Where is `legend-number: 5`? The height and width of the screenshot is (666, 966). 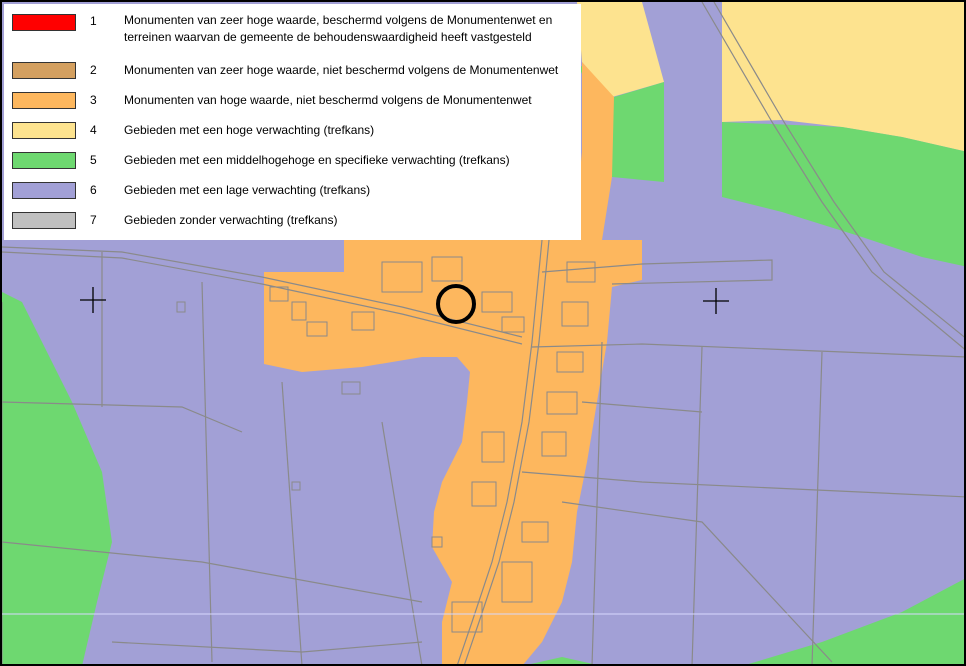 legend-number: 5 is located at coordinates (93, 160).